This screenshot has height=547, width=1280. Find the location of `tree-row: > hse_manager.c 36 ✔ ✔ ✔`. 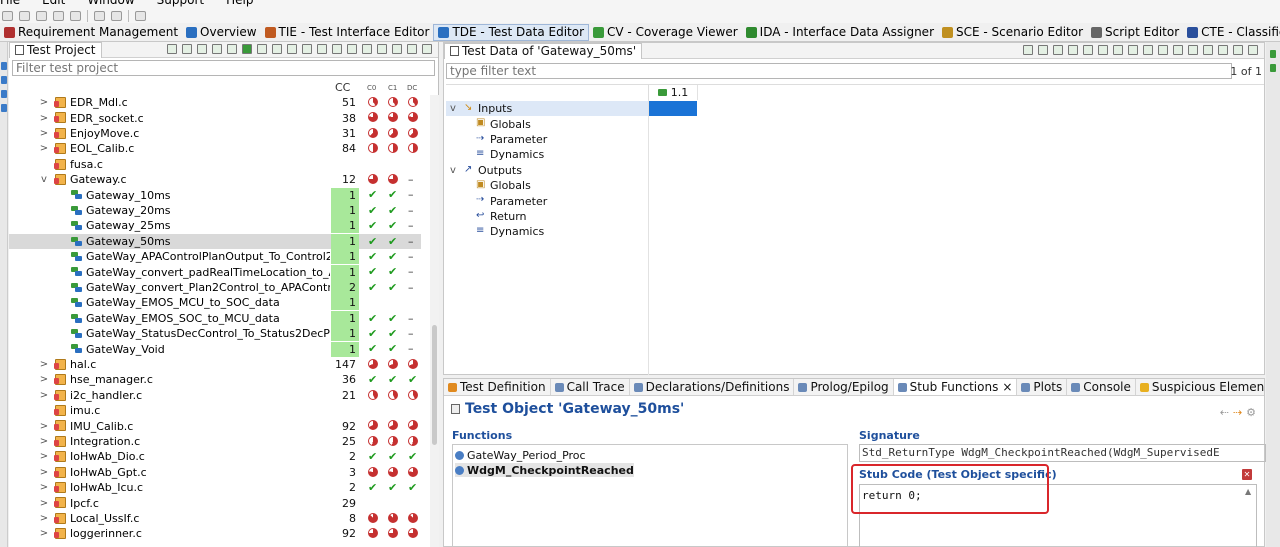

tree-row: > hse_manager.c 36 ✔ ✔ ✔ is located at coordinates (215, 379).